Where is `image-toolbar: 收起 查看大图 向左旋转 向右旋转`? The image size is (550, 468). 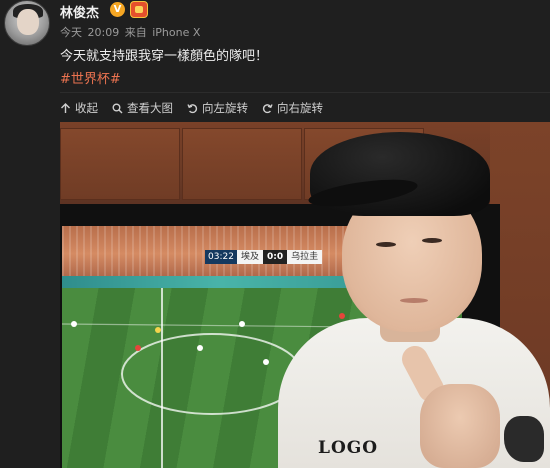
image-toolbar: 收起 查看大图 向左旋转 向右旋转 is located at coordinates (305, 107).